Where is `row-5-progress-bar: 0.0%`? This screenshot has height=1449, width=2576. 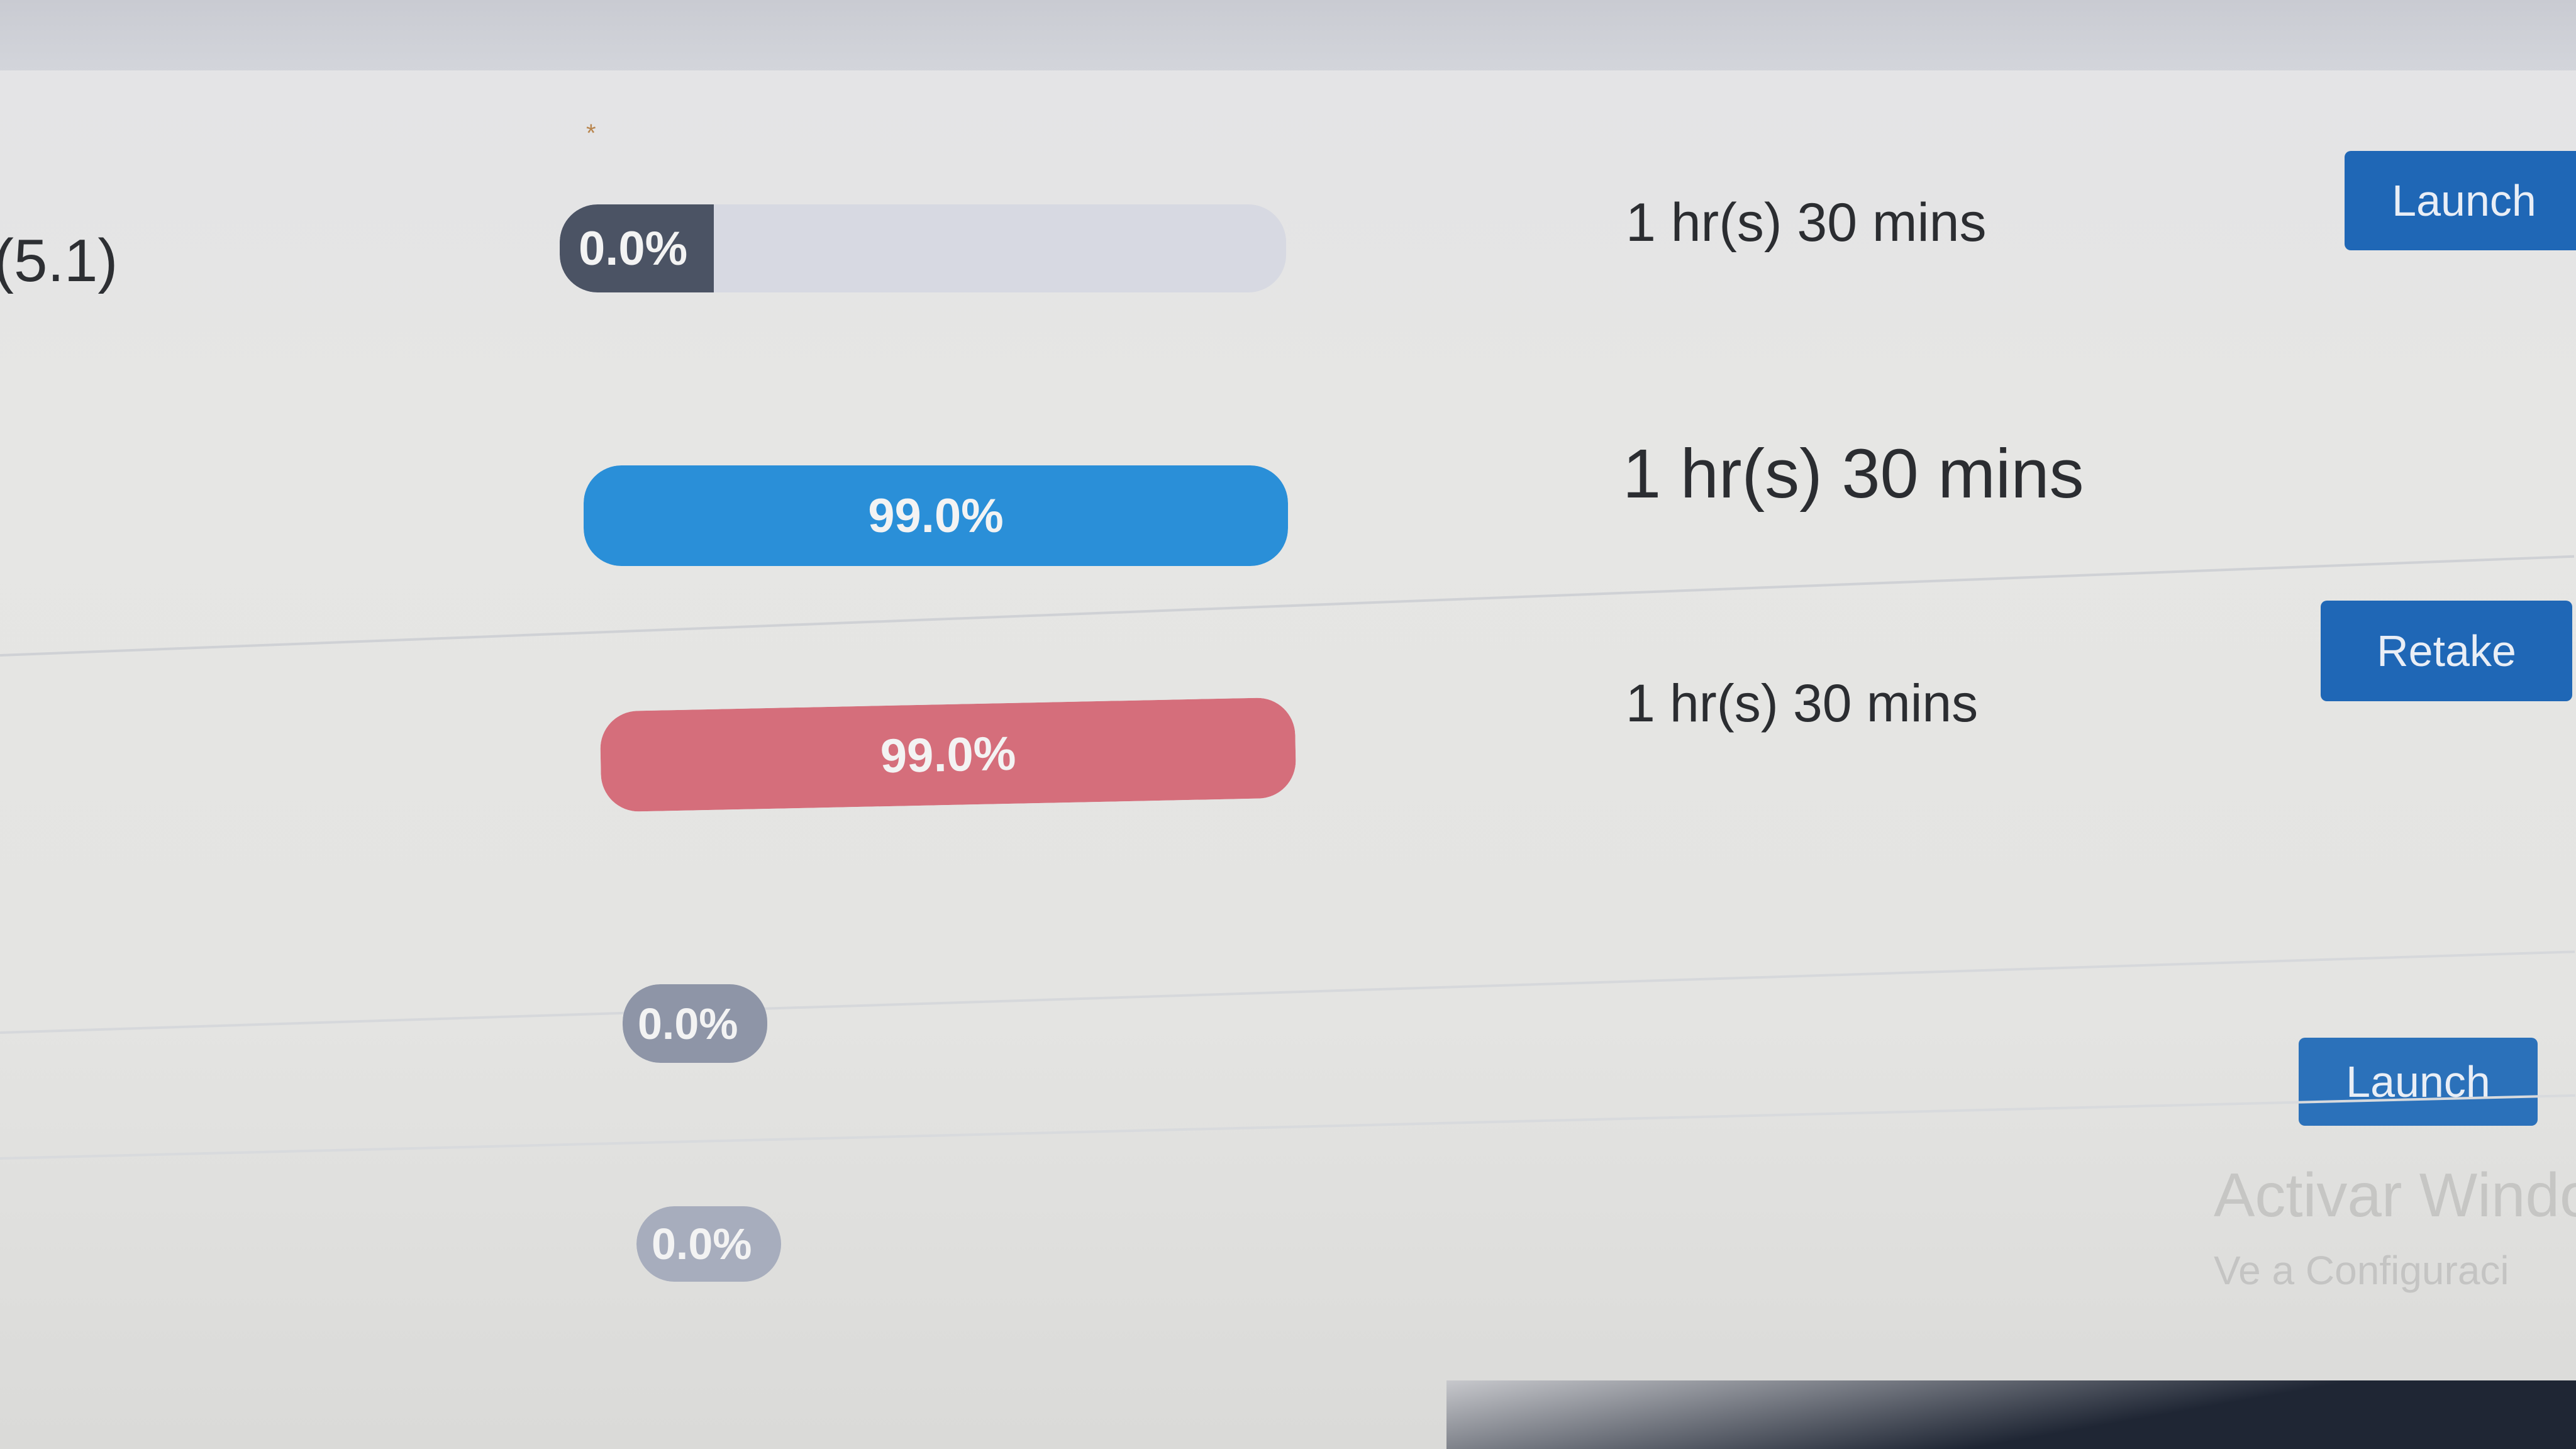 row-5-progress-bar: 0.0% is located at coordinates (708, 1244).